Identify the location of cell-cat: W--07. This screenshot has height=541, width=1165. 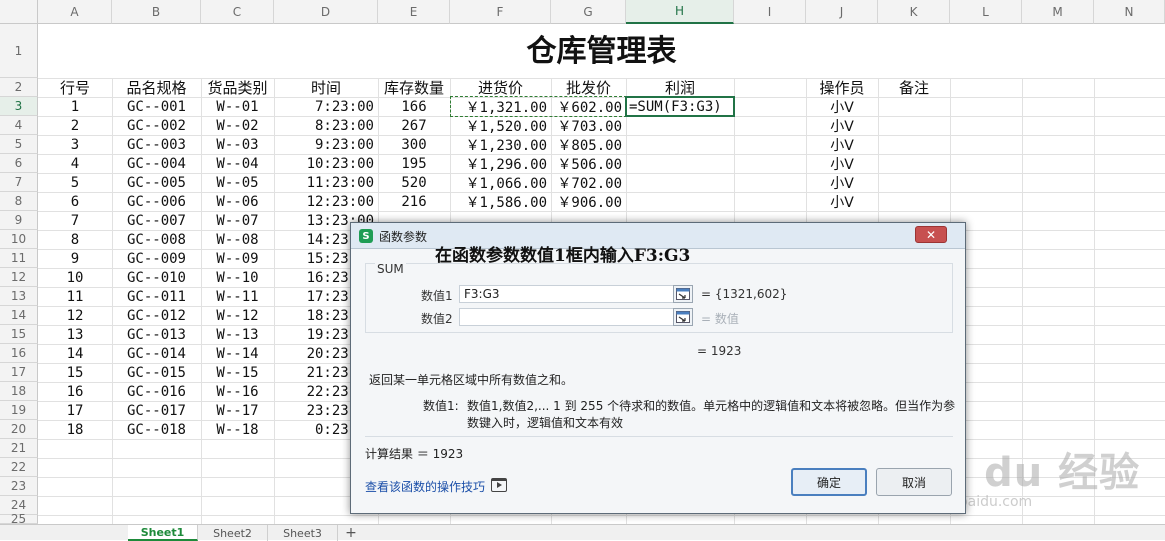
(237, 220).